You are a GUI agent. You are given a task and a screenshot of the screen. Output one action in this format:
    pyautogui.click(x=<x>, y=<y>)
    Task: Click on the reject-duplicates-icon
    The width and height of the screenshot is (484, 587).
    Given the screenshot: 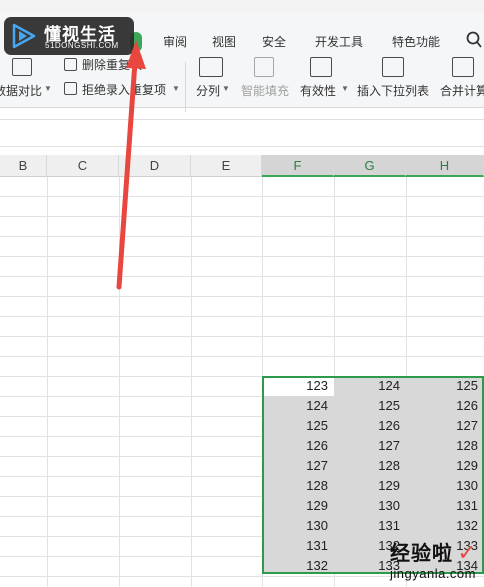 What is the action you would take?
    pyautogui.click(x=70, y=88)
    